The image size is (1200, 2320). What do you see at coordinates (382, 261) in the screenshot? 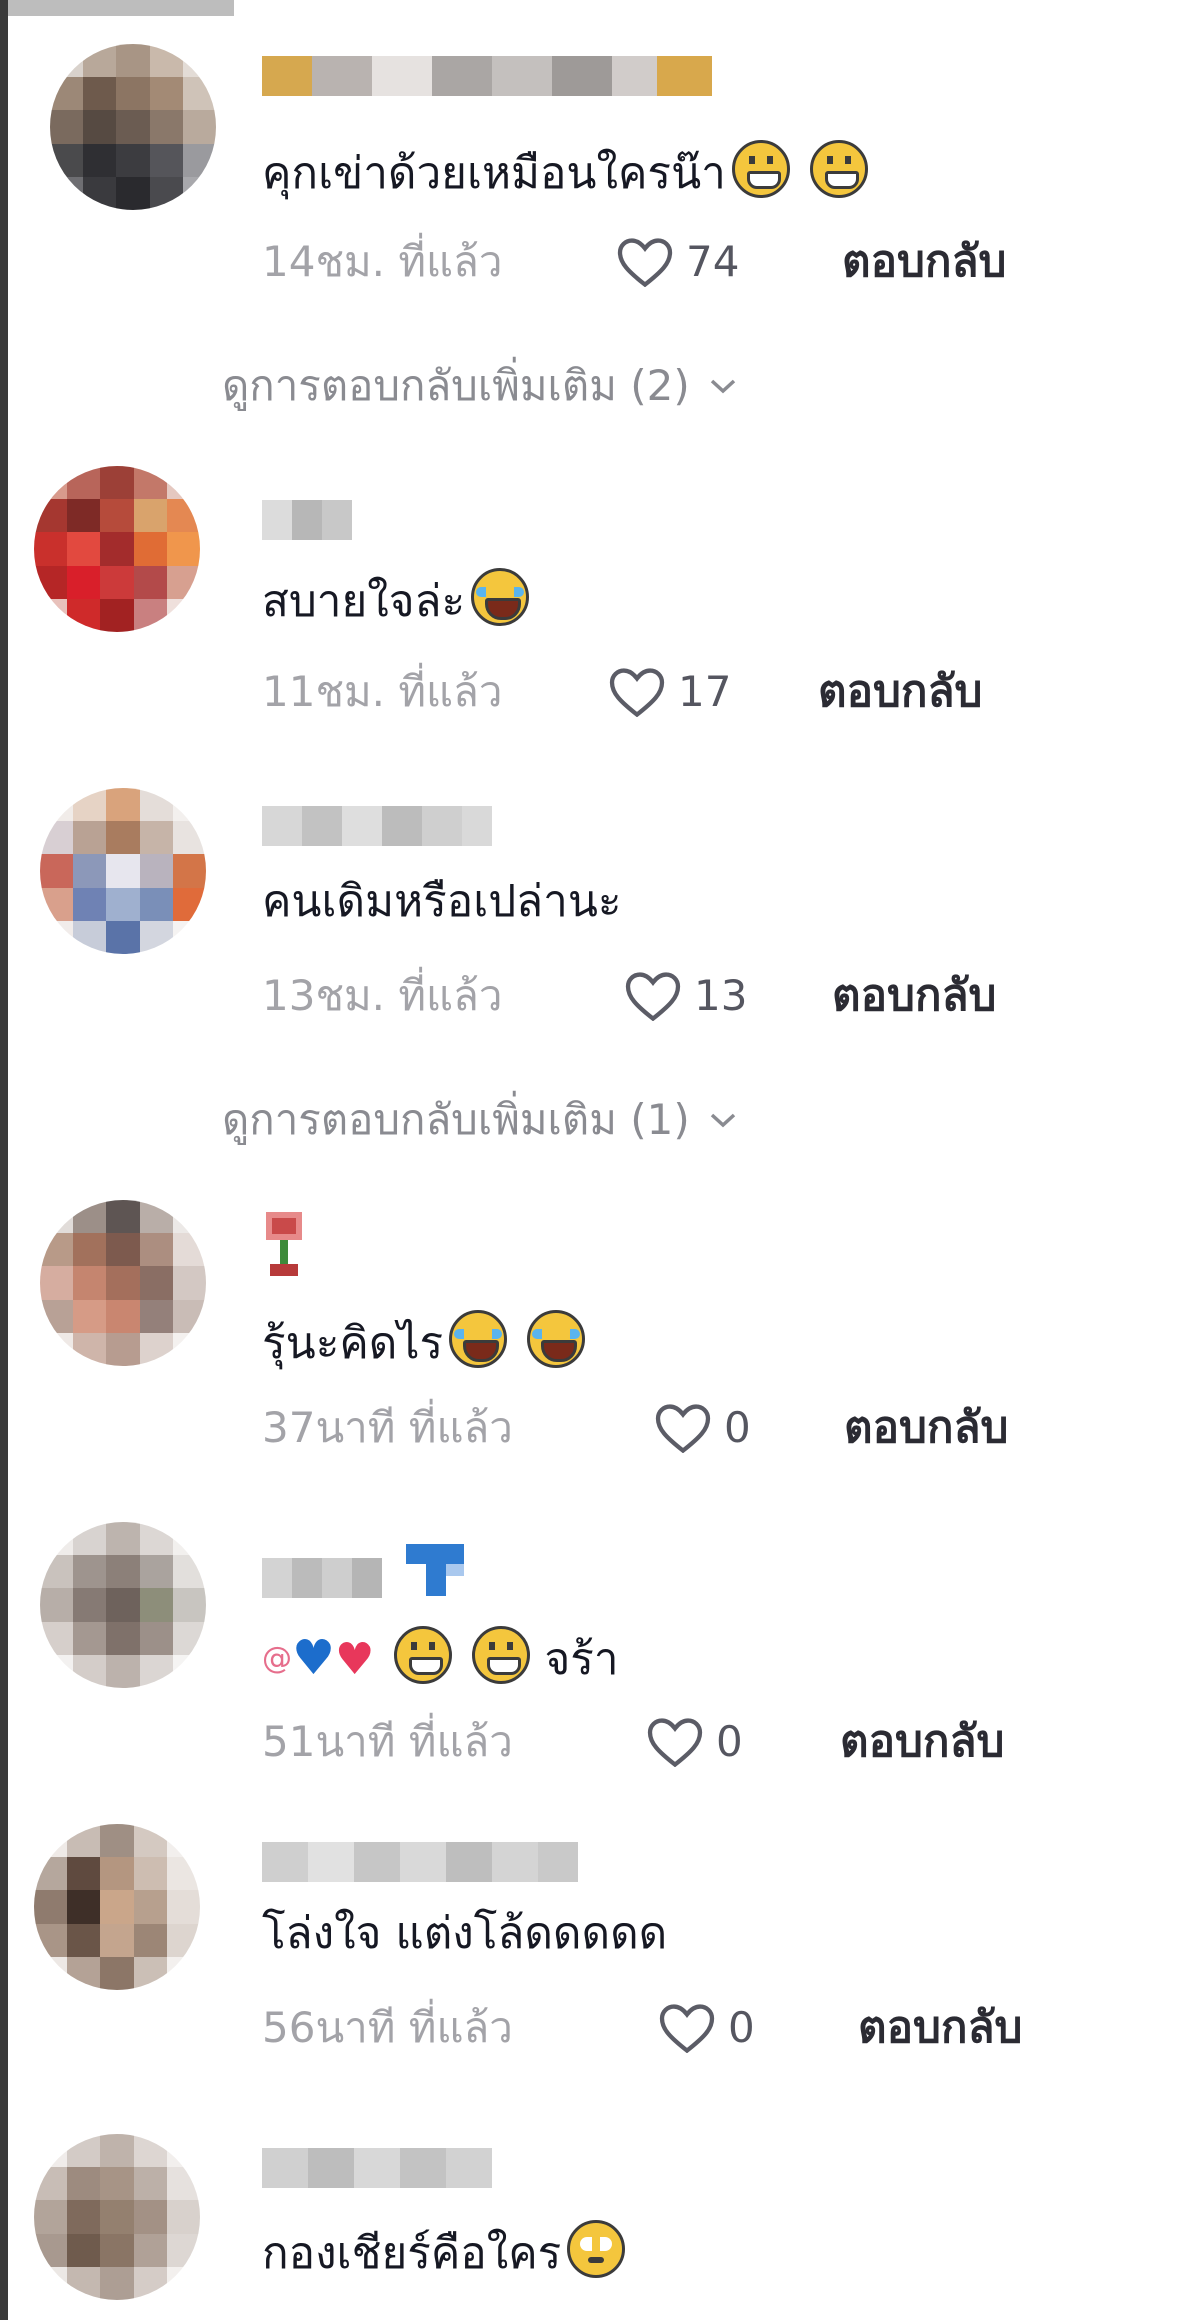
I see `timestamp: 14ชม. ที่แล้ว` at bounding box center [382, 261].